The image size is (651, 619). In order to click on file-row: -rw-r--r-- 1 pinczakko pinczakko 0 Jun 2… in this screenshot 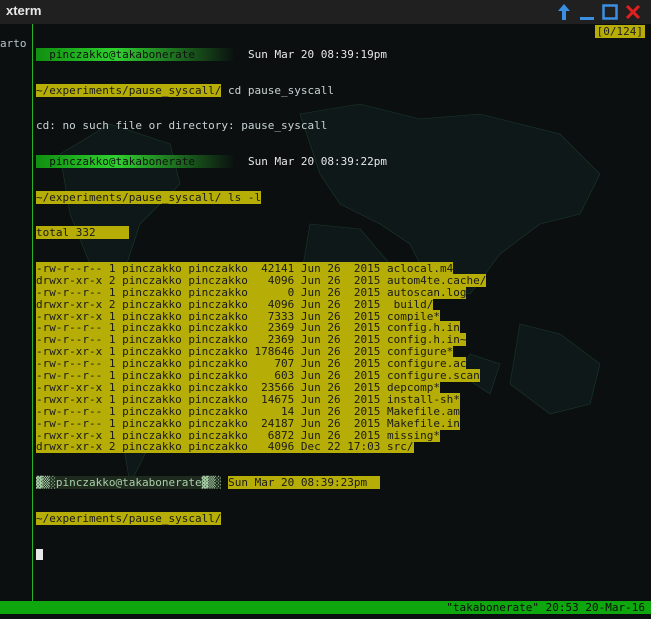, I will do `click(343, 292)`.